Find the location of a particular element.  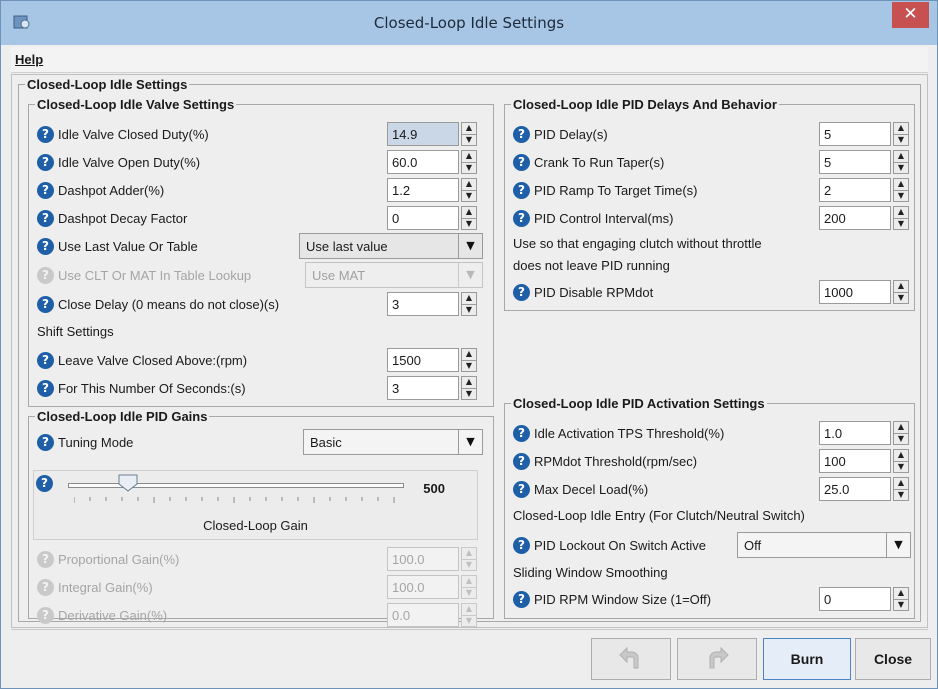

derivative-spin-buttons: ▲ ▼ is located at coordinates (469, 615).